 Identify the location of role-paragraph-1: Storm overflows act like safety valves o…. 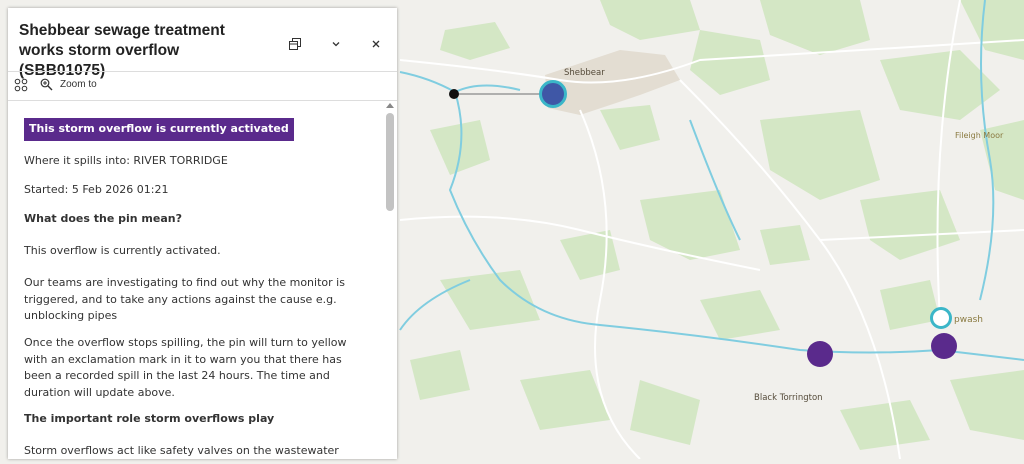
(181, 450).